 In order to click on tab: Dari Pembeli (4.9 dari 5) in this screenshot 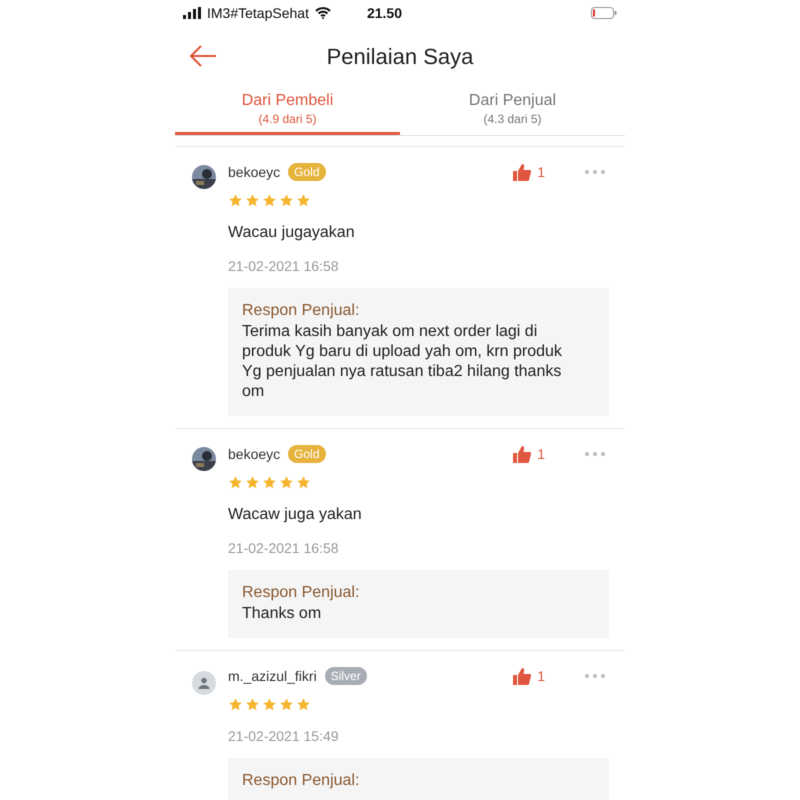, I will do `click(287, 111)`.